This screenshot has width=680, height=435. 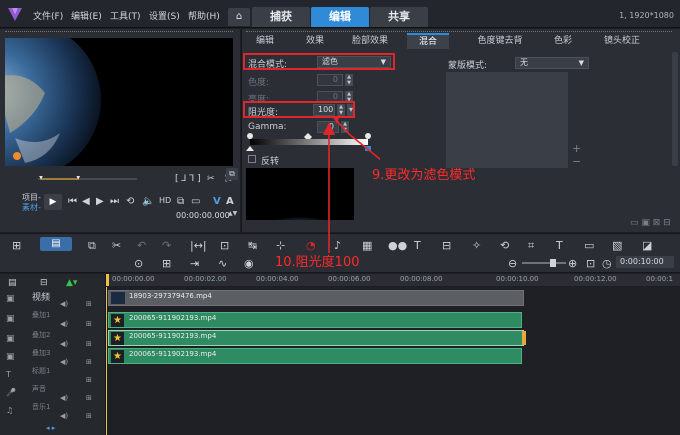 I want to click on track-view-icon: ▤, so click(x=12, y=283).